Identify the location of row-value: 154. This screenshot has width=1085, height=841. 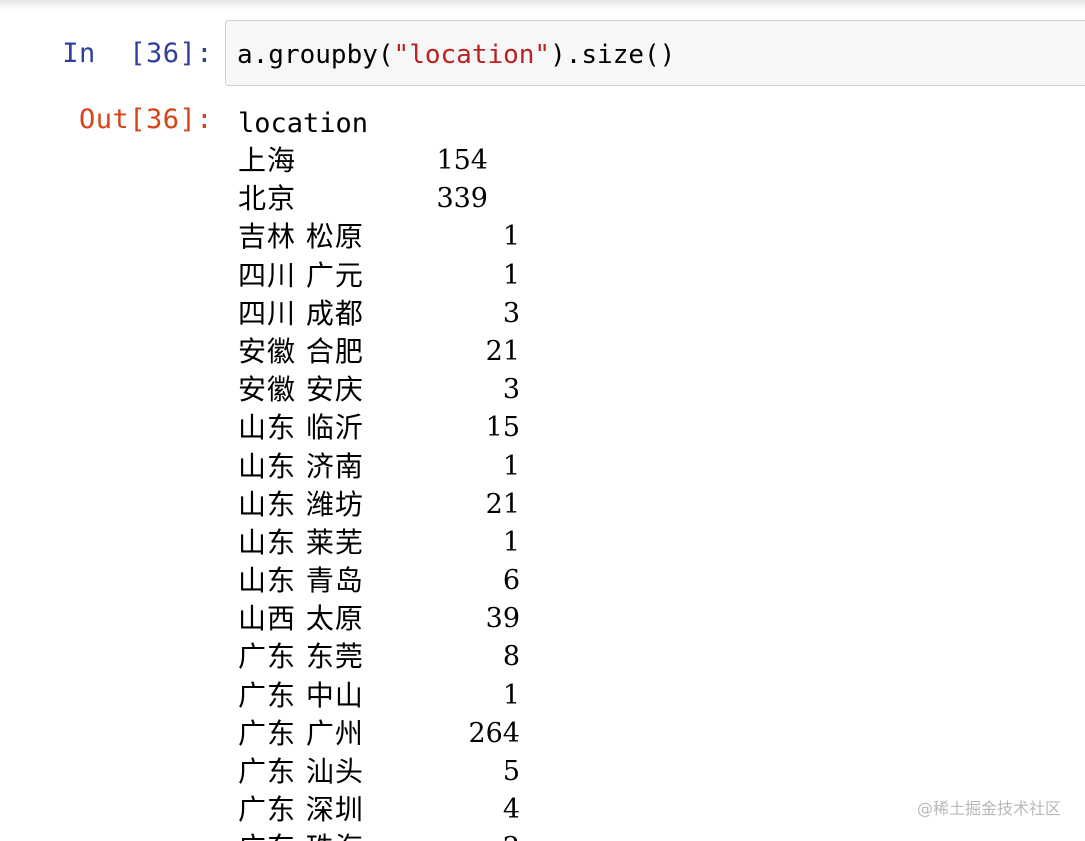
(462, 160).